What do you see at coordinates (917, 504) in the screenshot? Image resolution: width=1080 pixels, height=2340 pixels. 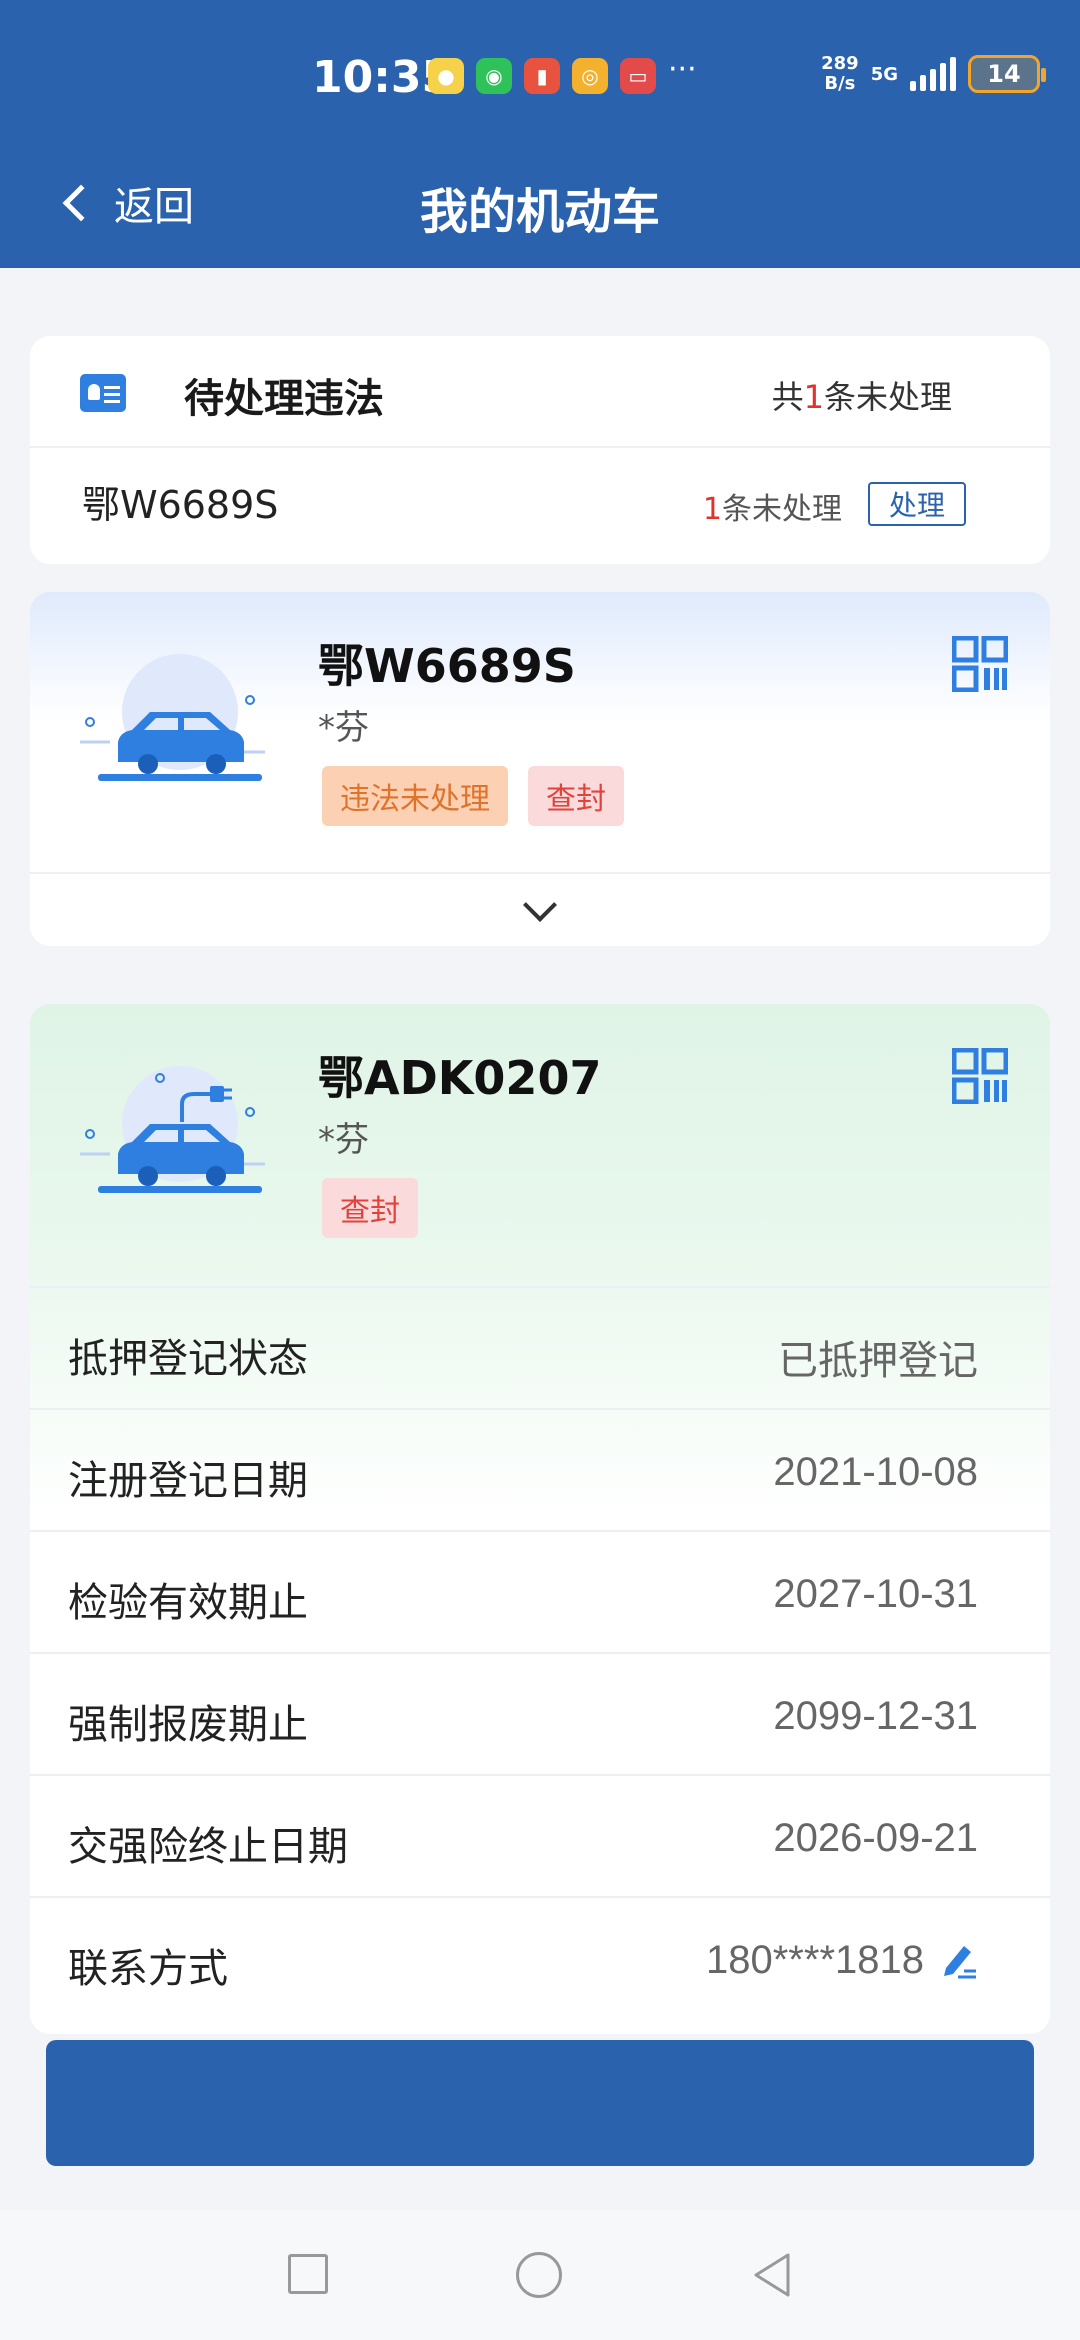 I see `process-button: 处理` at bounding box center [917, 504].